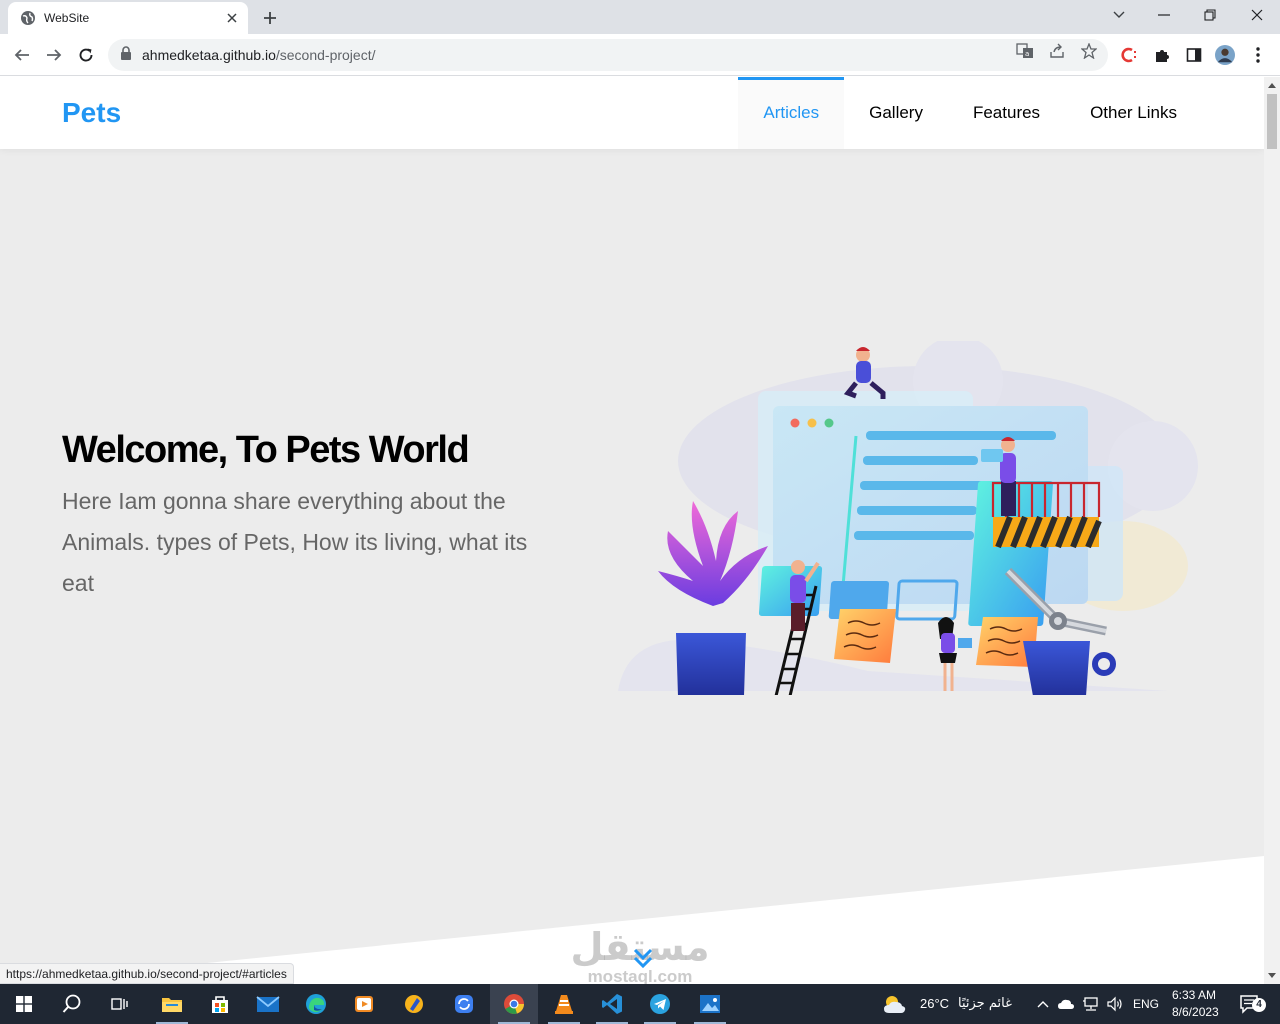 The image size is (1280, 1024). Describe the element at coordinates (1043, 1004) in the screenshot. I see `tray-chevron-up-icon` at that location.